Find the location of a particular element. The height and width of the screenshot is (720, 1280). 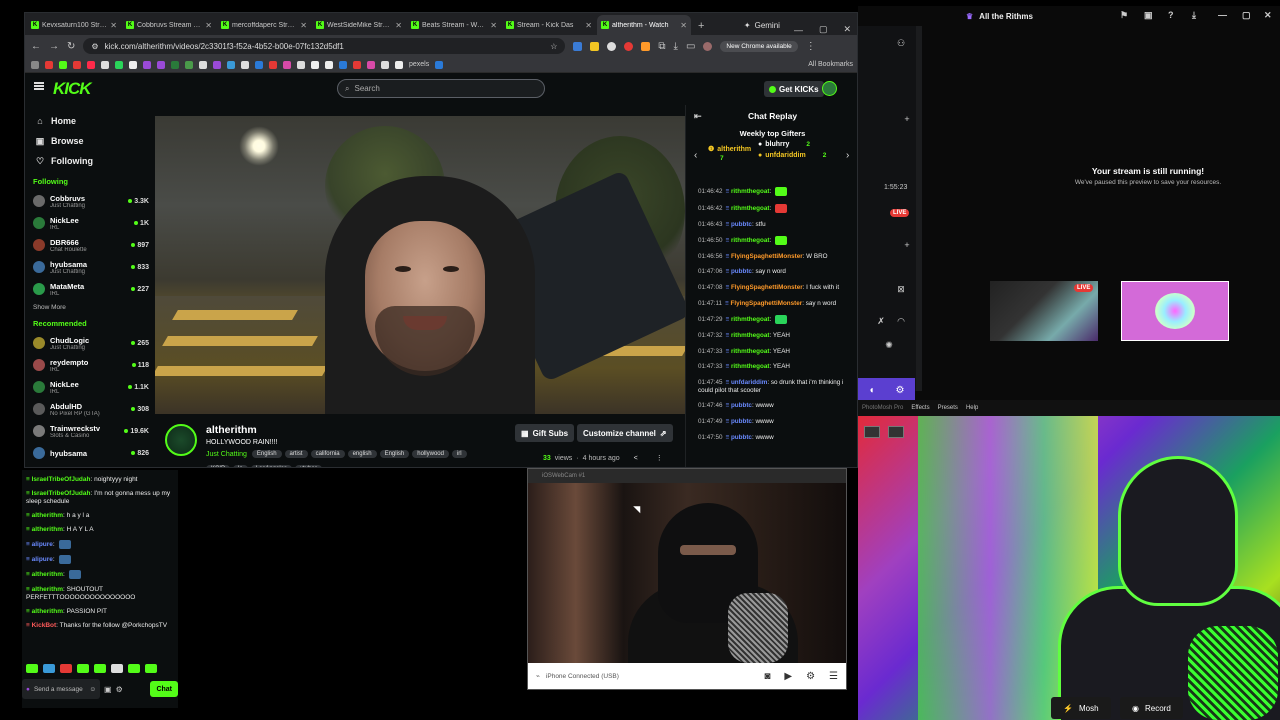

gemini-button: ✦ Gemini is located at coordinates (762, 25).